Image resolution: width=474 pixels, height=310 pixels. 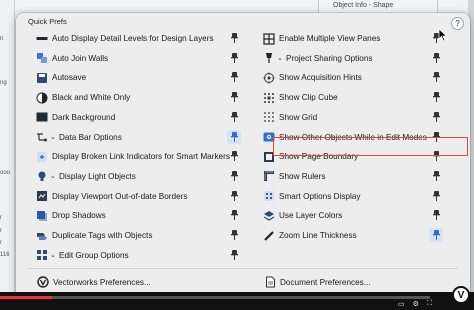 What do you see at coordinates (2, 39) in the screenshot?
I see `background-text-fragment: n` at bounding box center [2, 39].